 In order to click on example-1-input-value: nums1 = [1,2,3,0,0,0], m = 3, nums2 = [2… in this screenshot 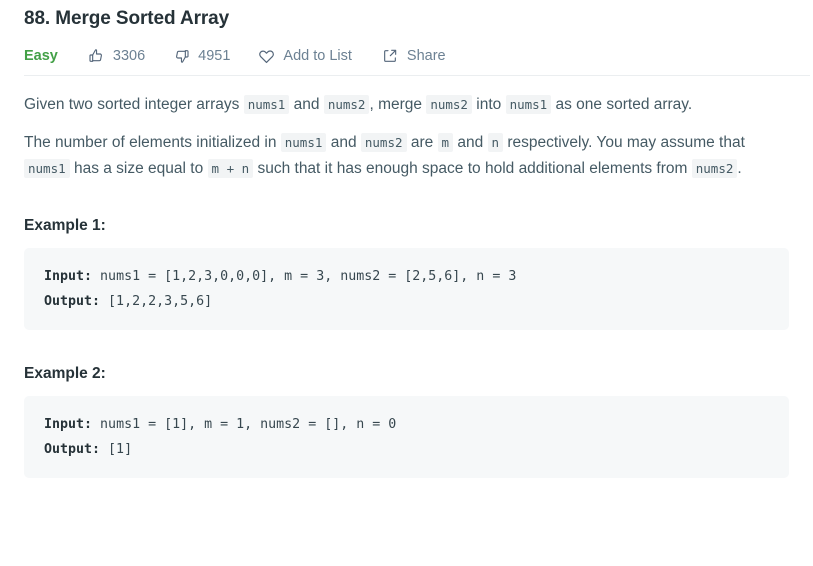, I will do `click(304, 276)`.